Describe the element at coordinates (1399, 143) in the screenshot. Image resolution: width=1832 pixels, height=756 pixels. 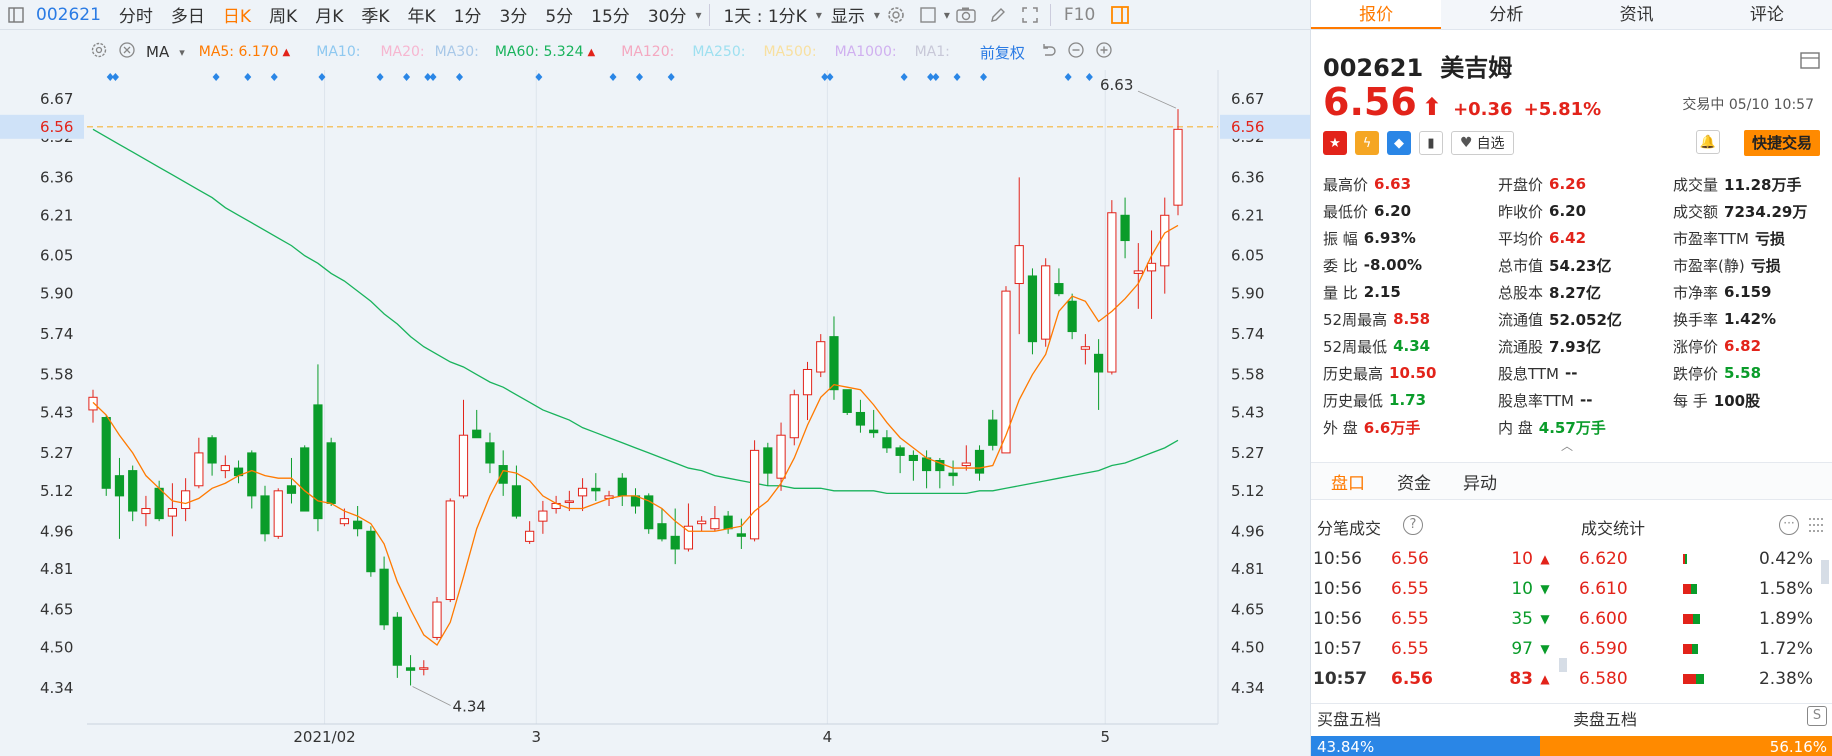
I see `tag-icon: ◆` at that location.